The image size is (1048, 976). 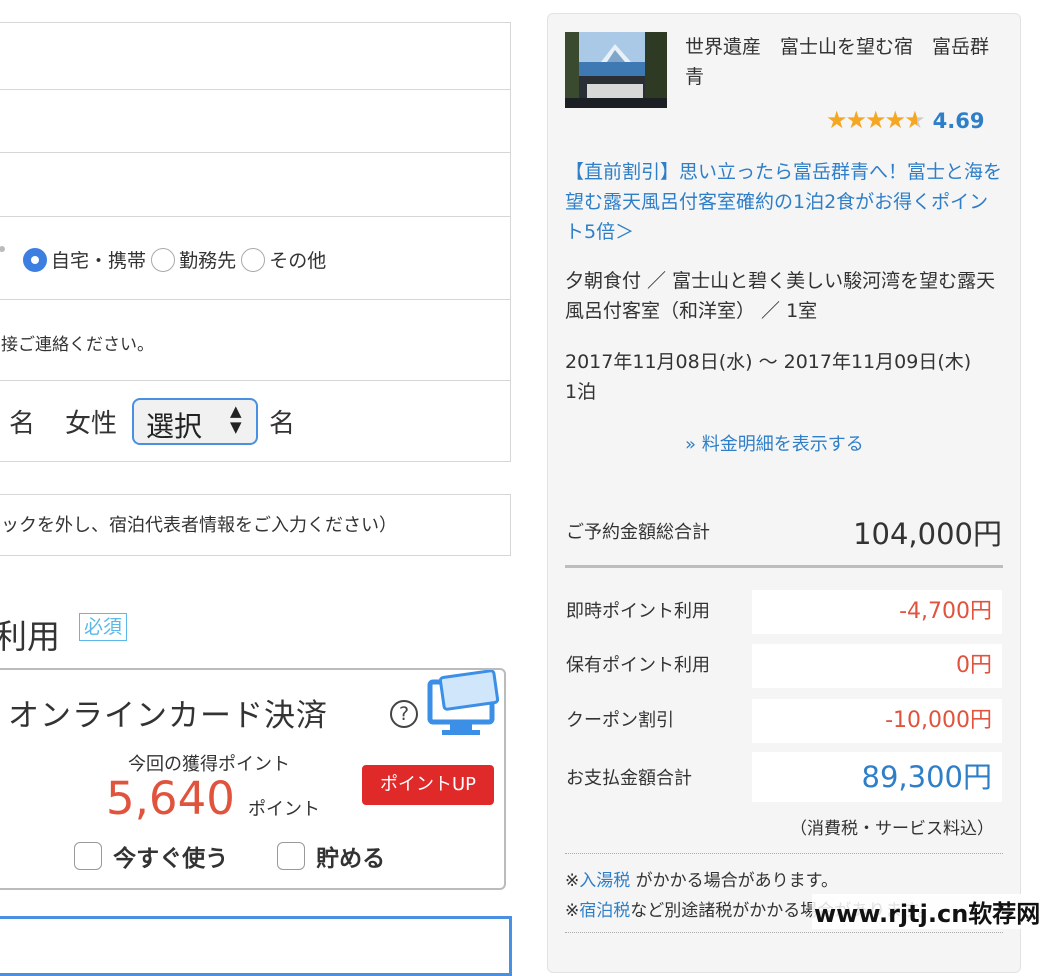 I want to click on instant-points-value-box: -4,700円, so click(x=877, y=612).